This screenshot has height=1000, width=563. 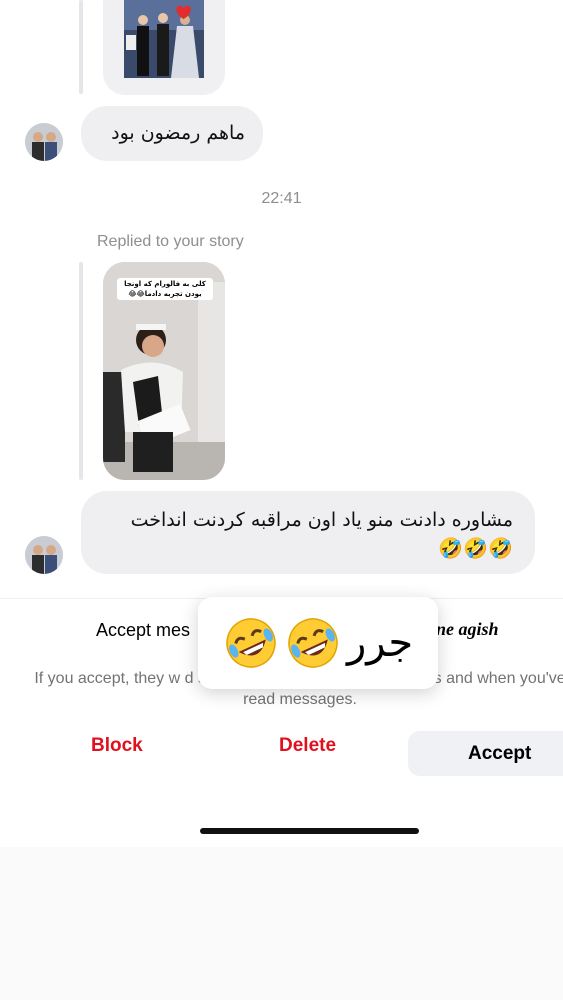 What do you see at coordinates (380, 643) in the screenshot?
I see `reaction-text: جرر` at bounding box center [380, 643].